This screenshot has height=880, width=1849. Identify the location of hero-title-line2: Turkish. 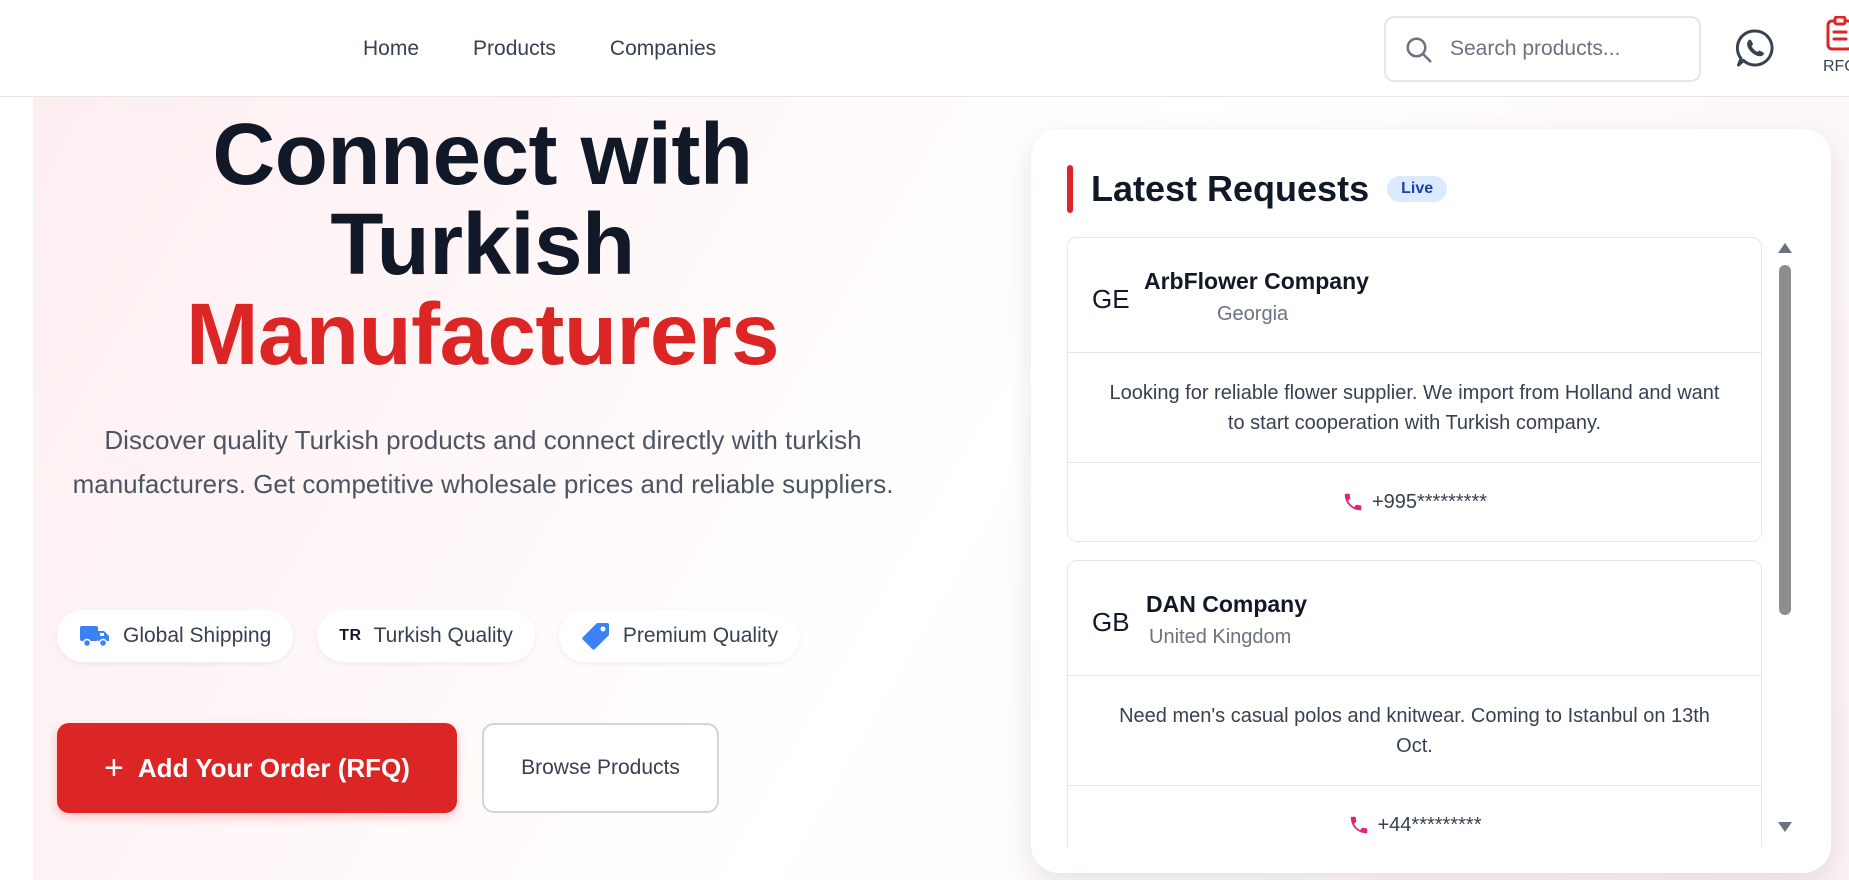
(482, 244).